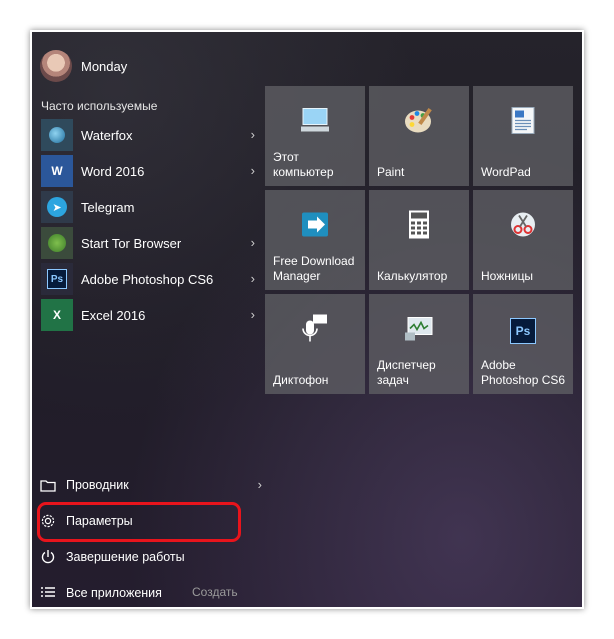 The image size is (614, 639). What do you see at coordinates (113, 315) in the screenshot?
I see `app-label: Excel 2016` at bounding box center [113, 315].